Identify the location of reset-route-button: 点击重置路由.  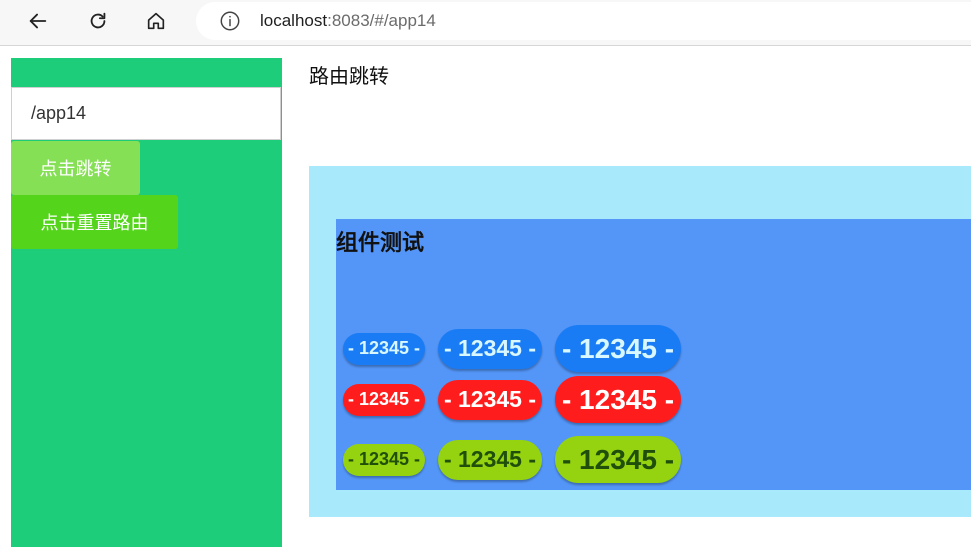
(94, 222).